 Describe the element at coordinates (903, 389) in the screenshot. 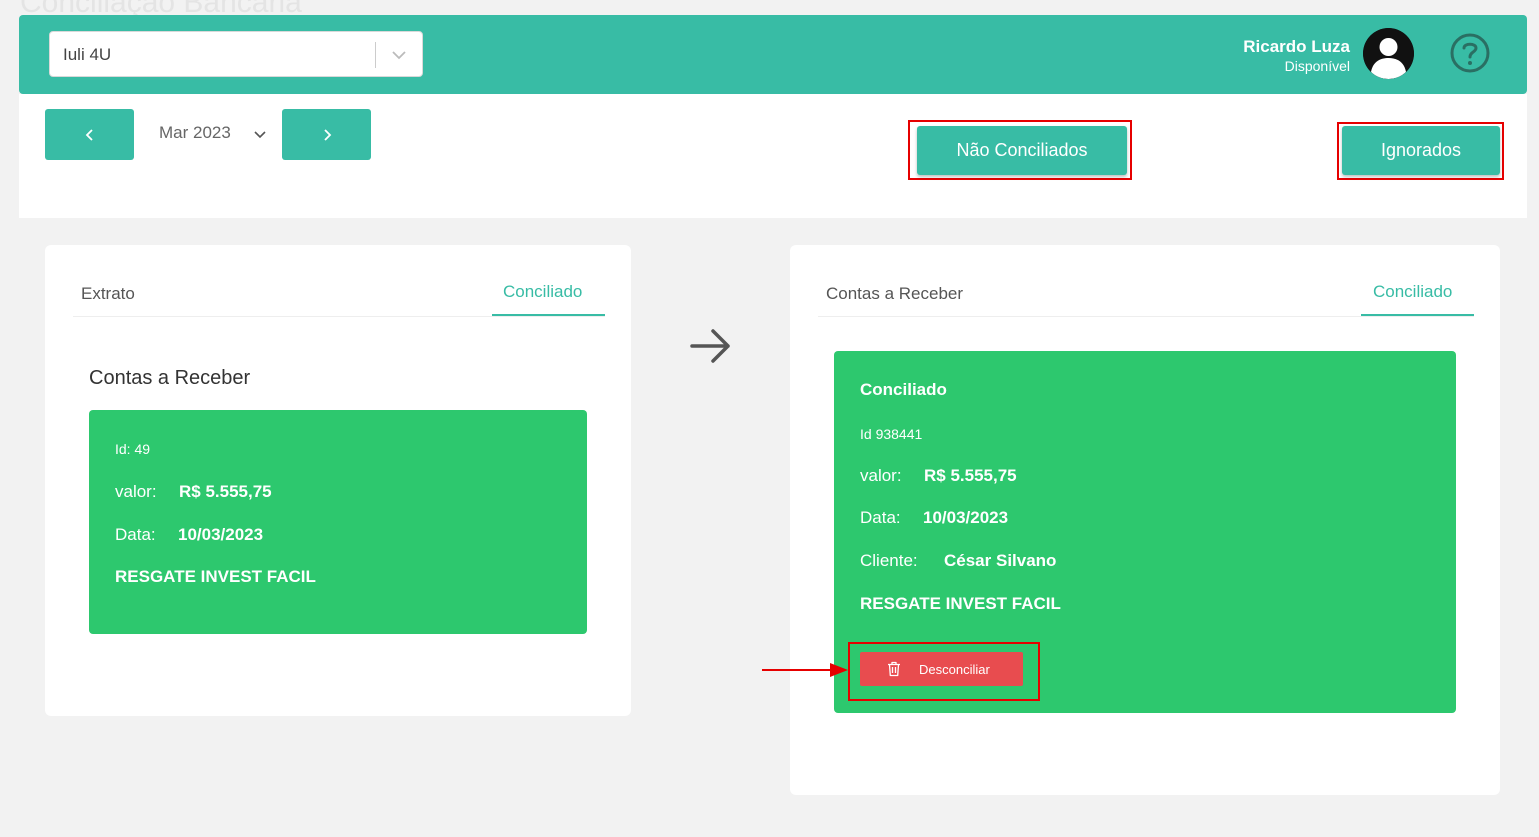

I see `card-status: Conciliado` at that location.